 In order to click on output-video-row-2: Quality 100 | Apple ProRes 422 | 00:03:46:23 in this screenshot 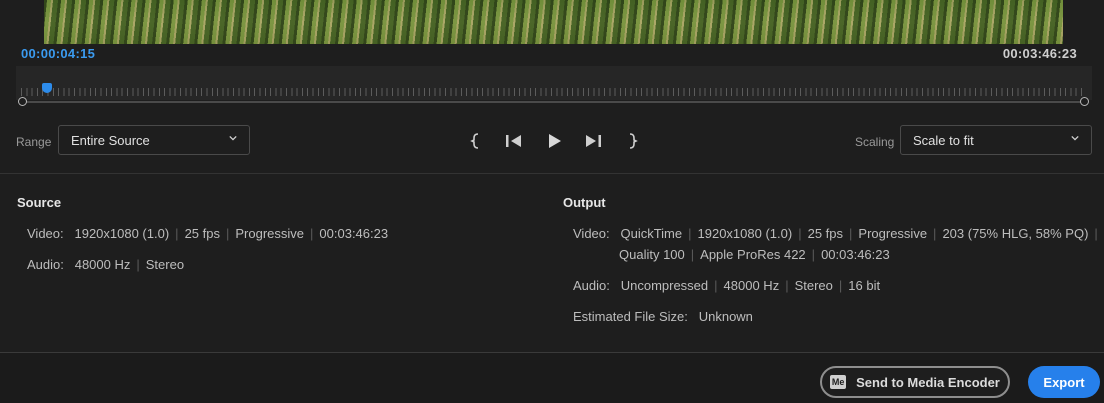, I will do `click(754, 254)`.